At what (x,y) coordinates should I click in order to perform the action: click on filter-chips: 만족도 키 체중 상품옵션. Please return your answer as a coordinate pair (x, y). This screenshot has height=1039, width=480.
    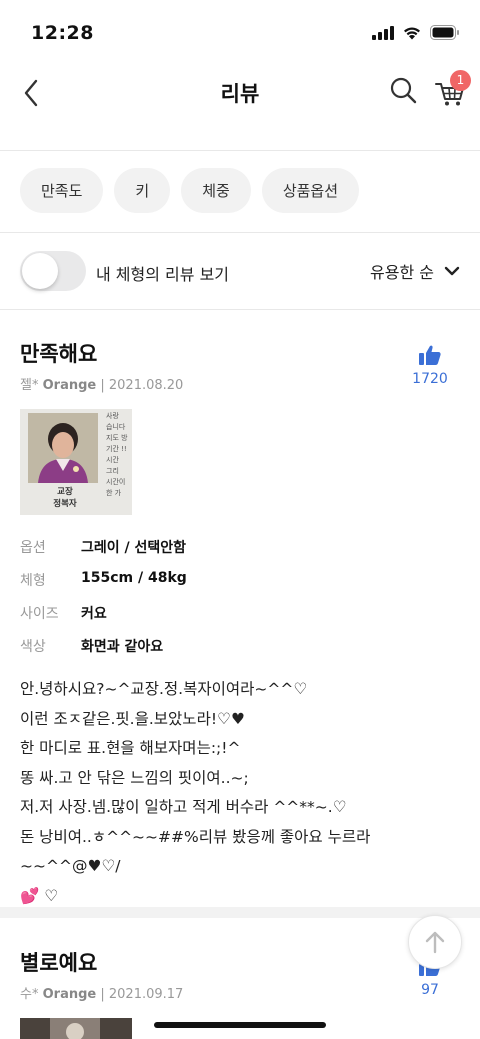
    Looking at the image, I should click on (190, 190).